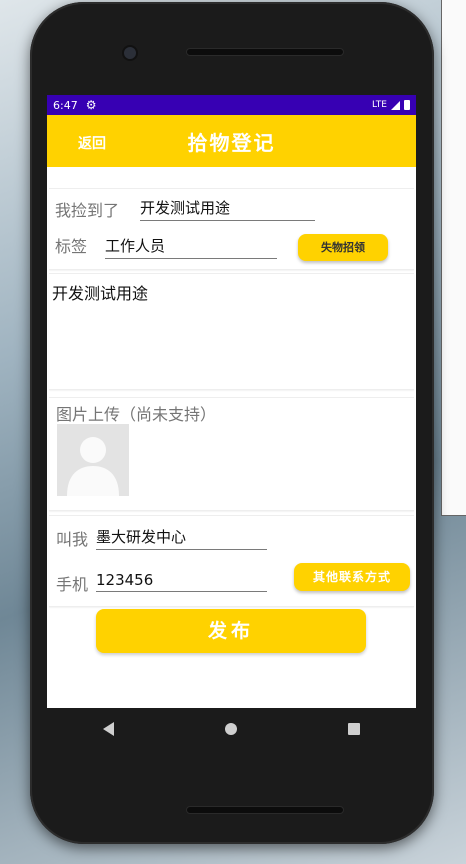 The width and height of the screenshot is (466, 864). What do you see at coordinates (181, 581) in the screenshot?
I see `phone-input: 123456` at bounding box center [181, 581].